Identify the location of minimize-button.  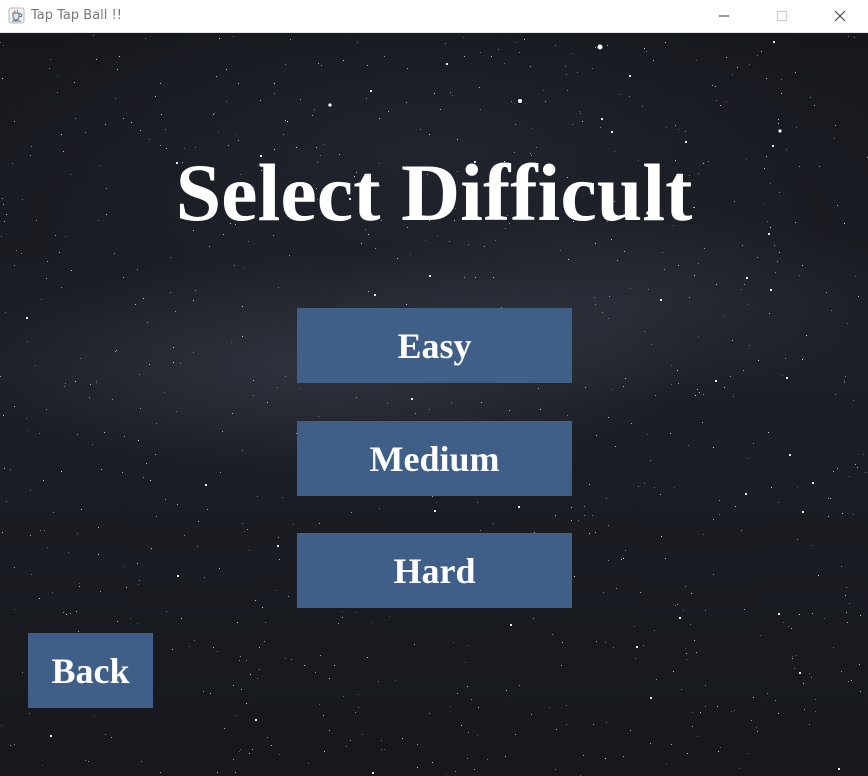
(724, 16).